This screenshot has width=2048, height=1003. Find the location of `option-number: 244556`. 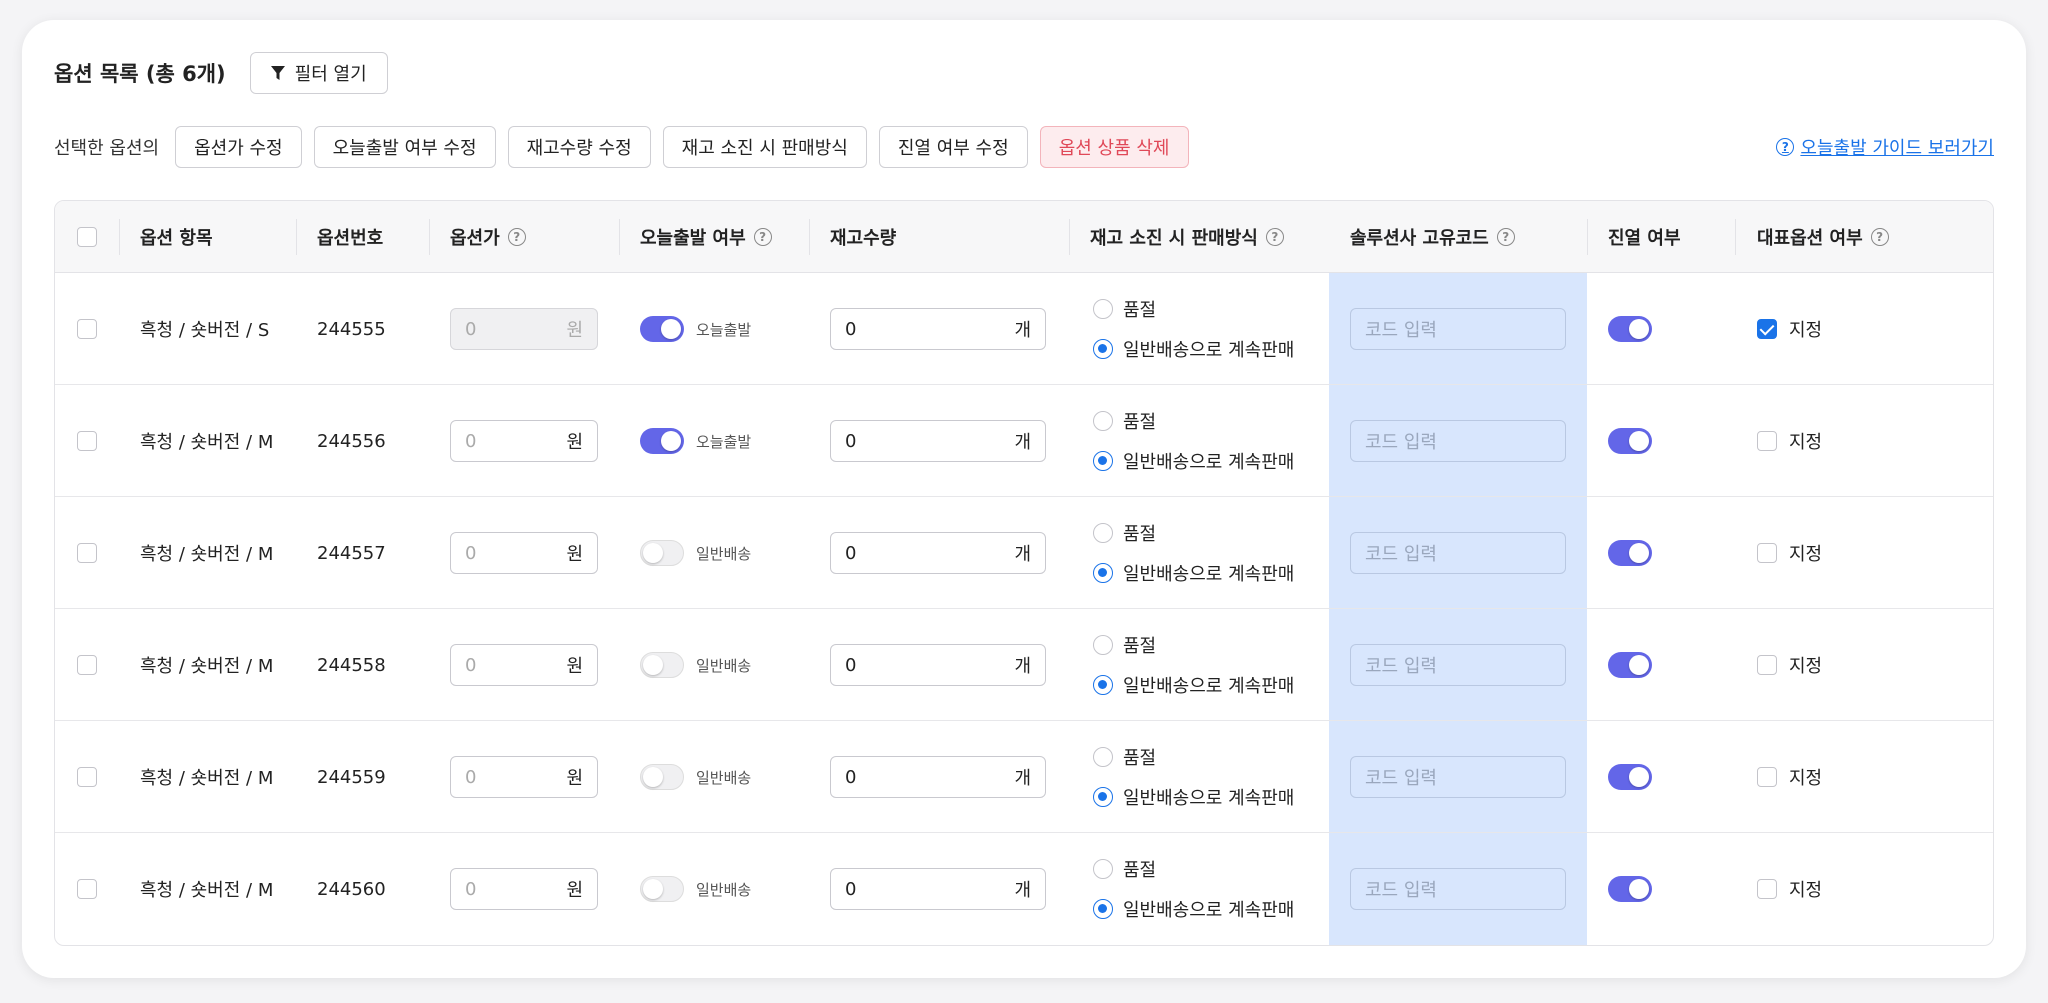

option-number: 244556 is located at coordinates (351, 441).